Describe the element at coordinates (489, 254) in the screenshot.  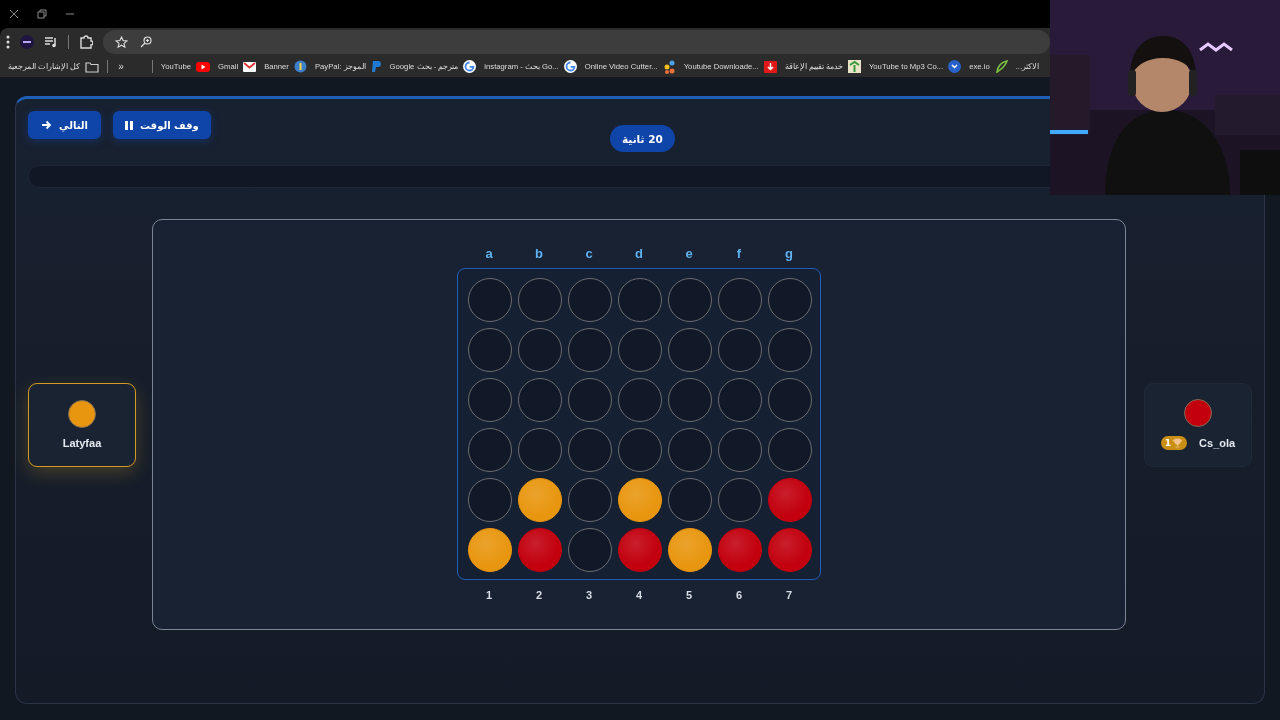
I see `column-label: a` at that location.